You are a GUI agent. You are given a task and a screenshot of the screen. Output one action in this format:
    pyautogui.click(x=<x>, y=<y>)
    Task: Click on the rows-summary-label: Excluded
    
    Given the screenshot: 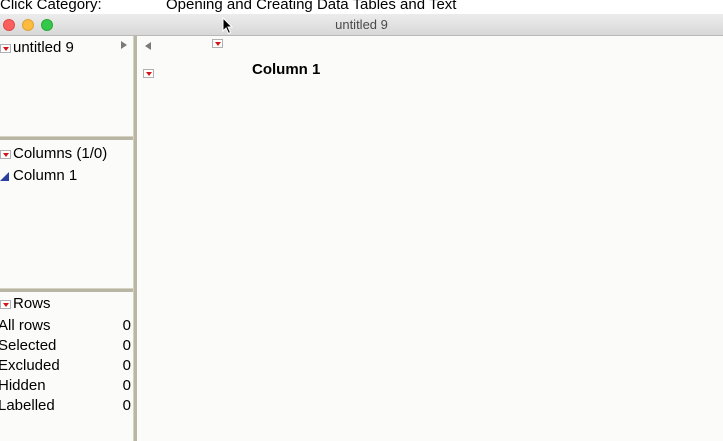 What is the action you would take?
    pyautogui.click(x=30, y=365)
    